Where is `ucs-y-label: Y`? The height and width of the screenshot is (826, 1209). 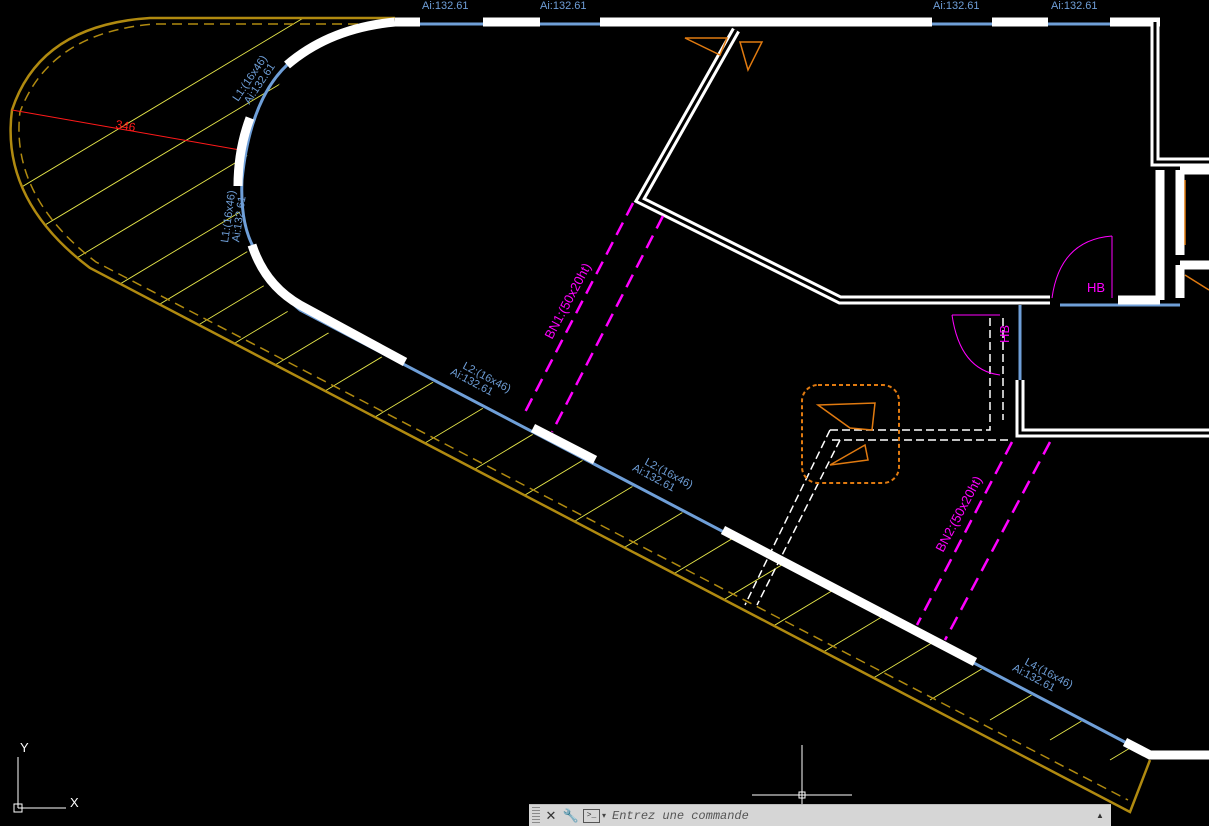
ucs-y-label: Y is located at coordinates (24, 747).